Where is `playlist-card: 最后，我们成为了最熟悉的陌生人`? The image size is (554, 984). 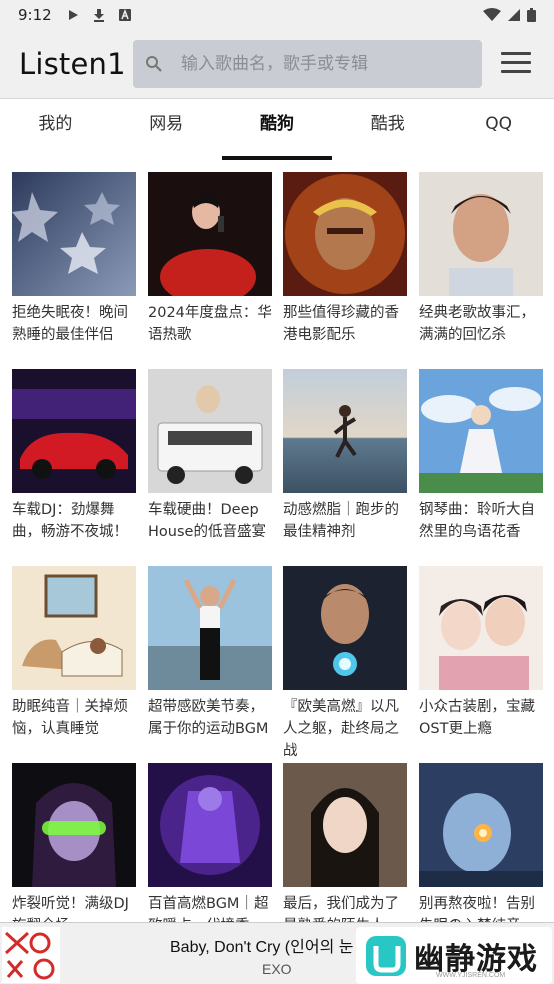 playlist-card: 最后，我们成为了最熟悉的陌生人 is located at coordinates (345, 850).